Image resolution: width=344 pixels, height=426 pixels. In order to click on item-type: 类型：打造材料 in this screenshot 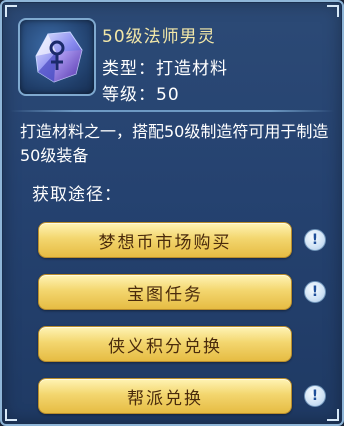, I will do `click(165, 69)`.